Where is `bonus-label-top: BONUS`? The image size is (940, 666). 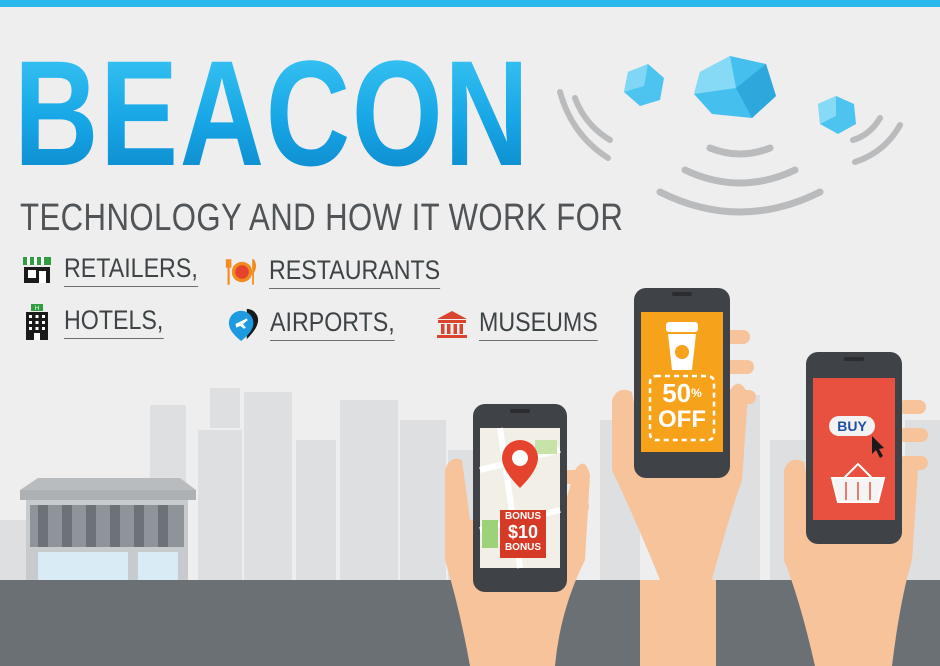
bonus-label-top: BONUS is located at coordinates (523, 516).